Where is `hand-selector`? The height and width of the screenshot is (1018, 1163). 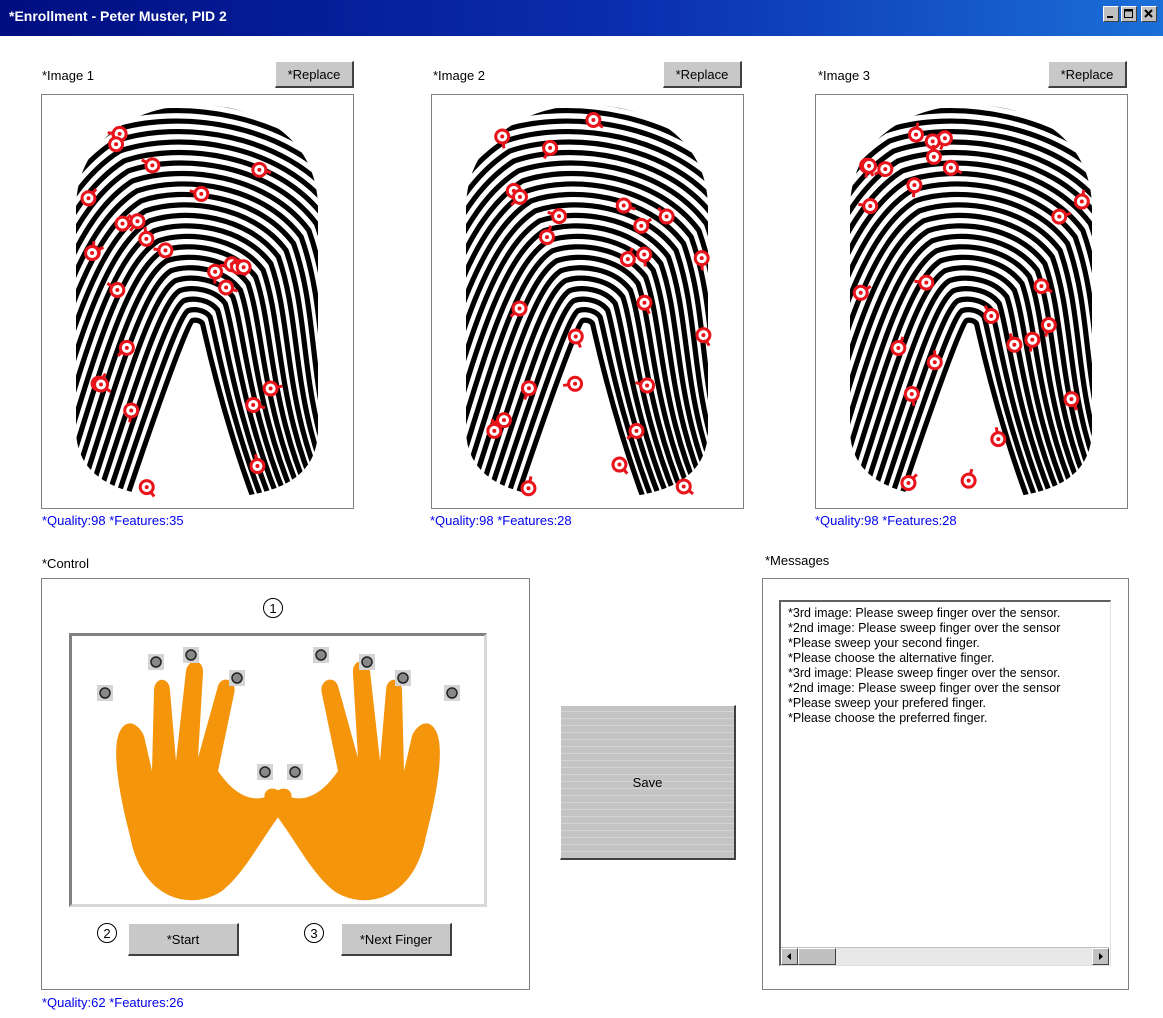 hand-selector is located at coordinates (278, 770).